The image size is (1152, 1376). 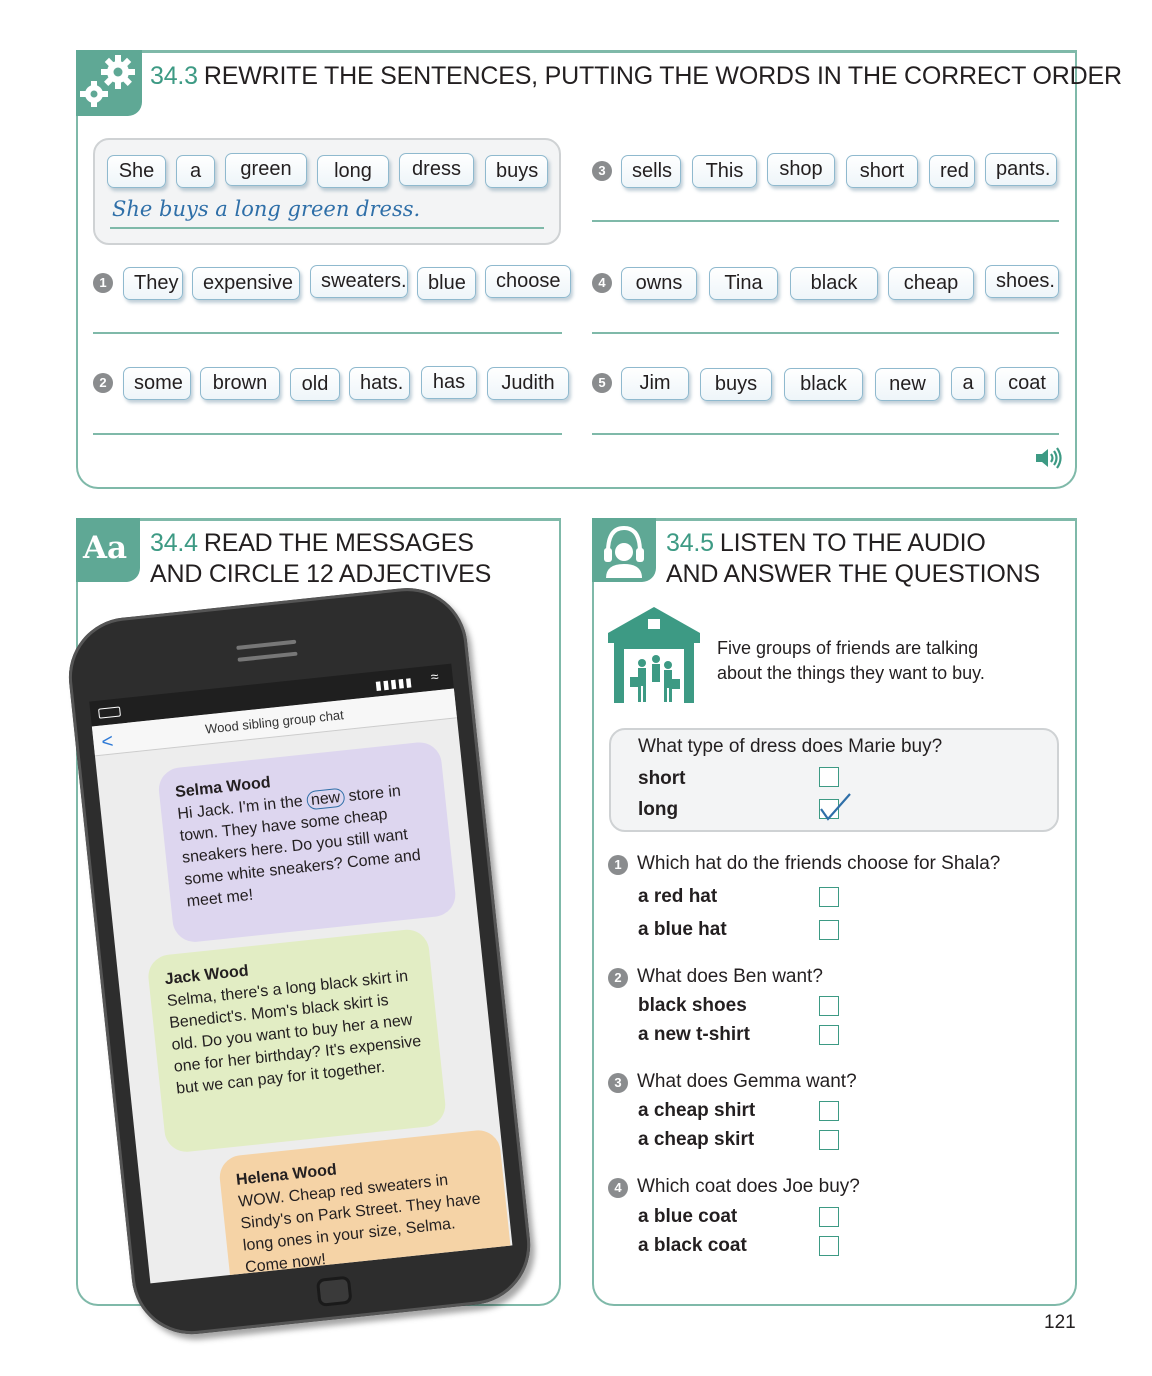 I want to click on exercise-34-5-tab, so click(x=624, y=550).